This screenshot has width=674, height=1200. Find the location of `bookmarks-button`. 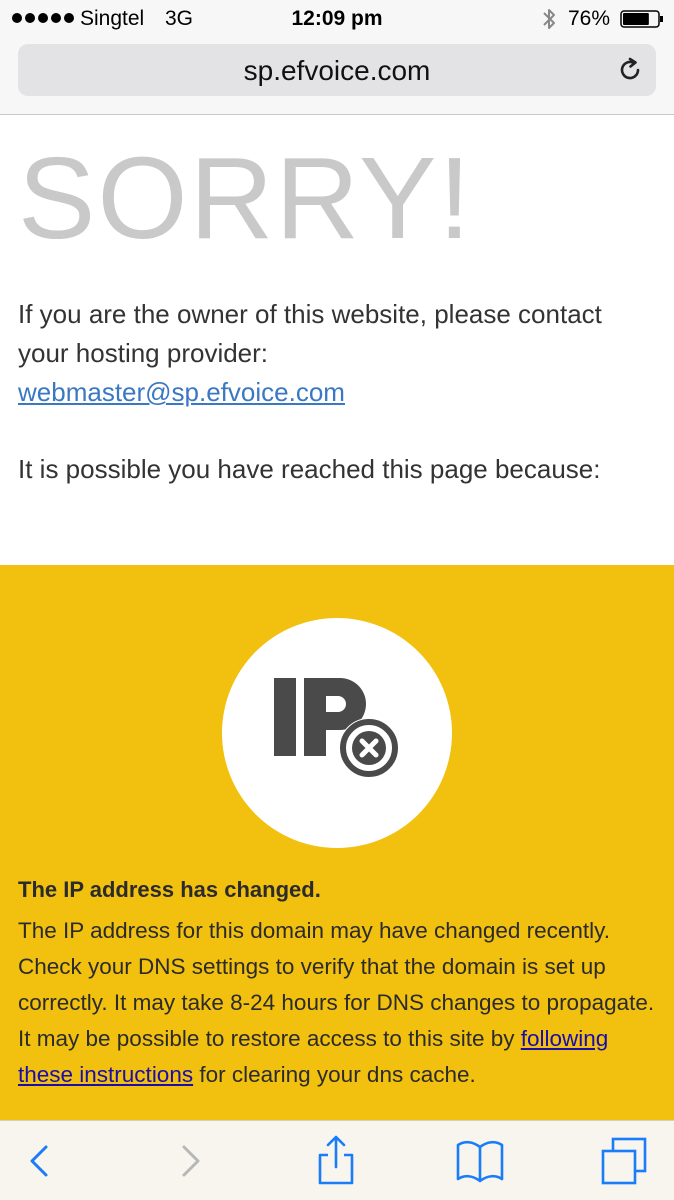

bookmarks-button is located at coordinates (480, 1161).